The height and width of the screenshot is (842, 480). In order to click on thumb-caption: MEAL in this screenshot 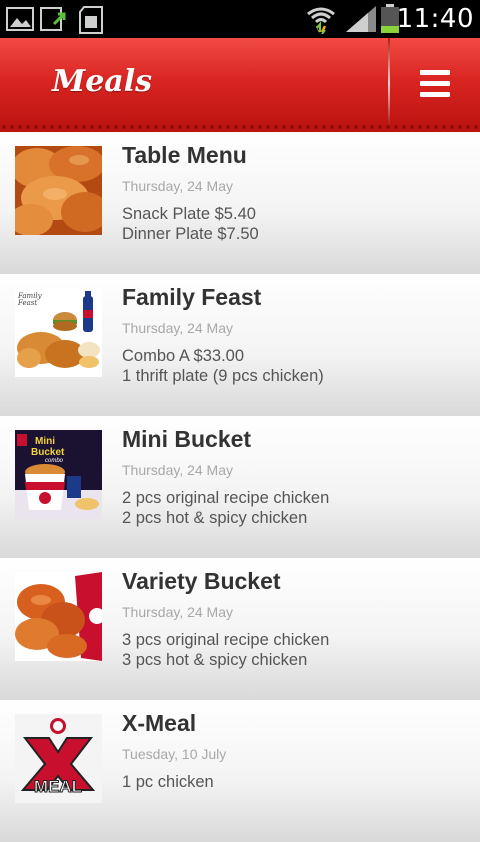, I will do `click(58, 786)`.